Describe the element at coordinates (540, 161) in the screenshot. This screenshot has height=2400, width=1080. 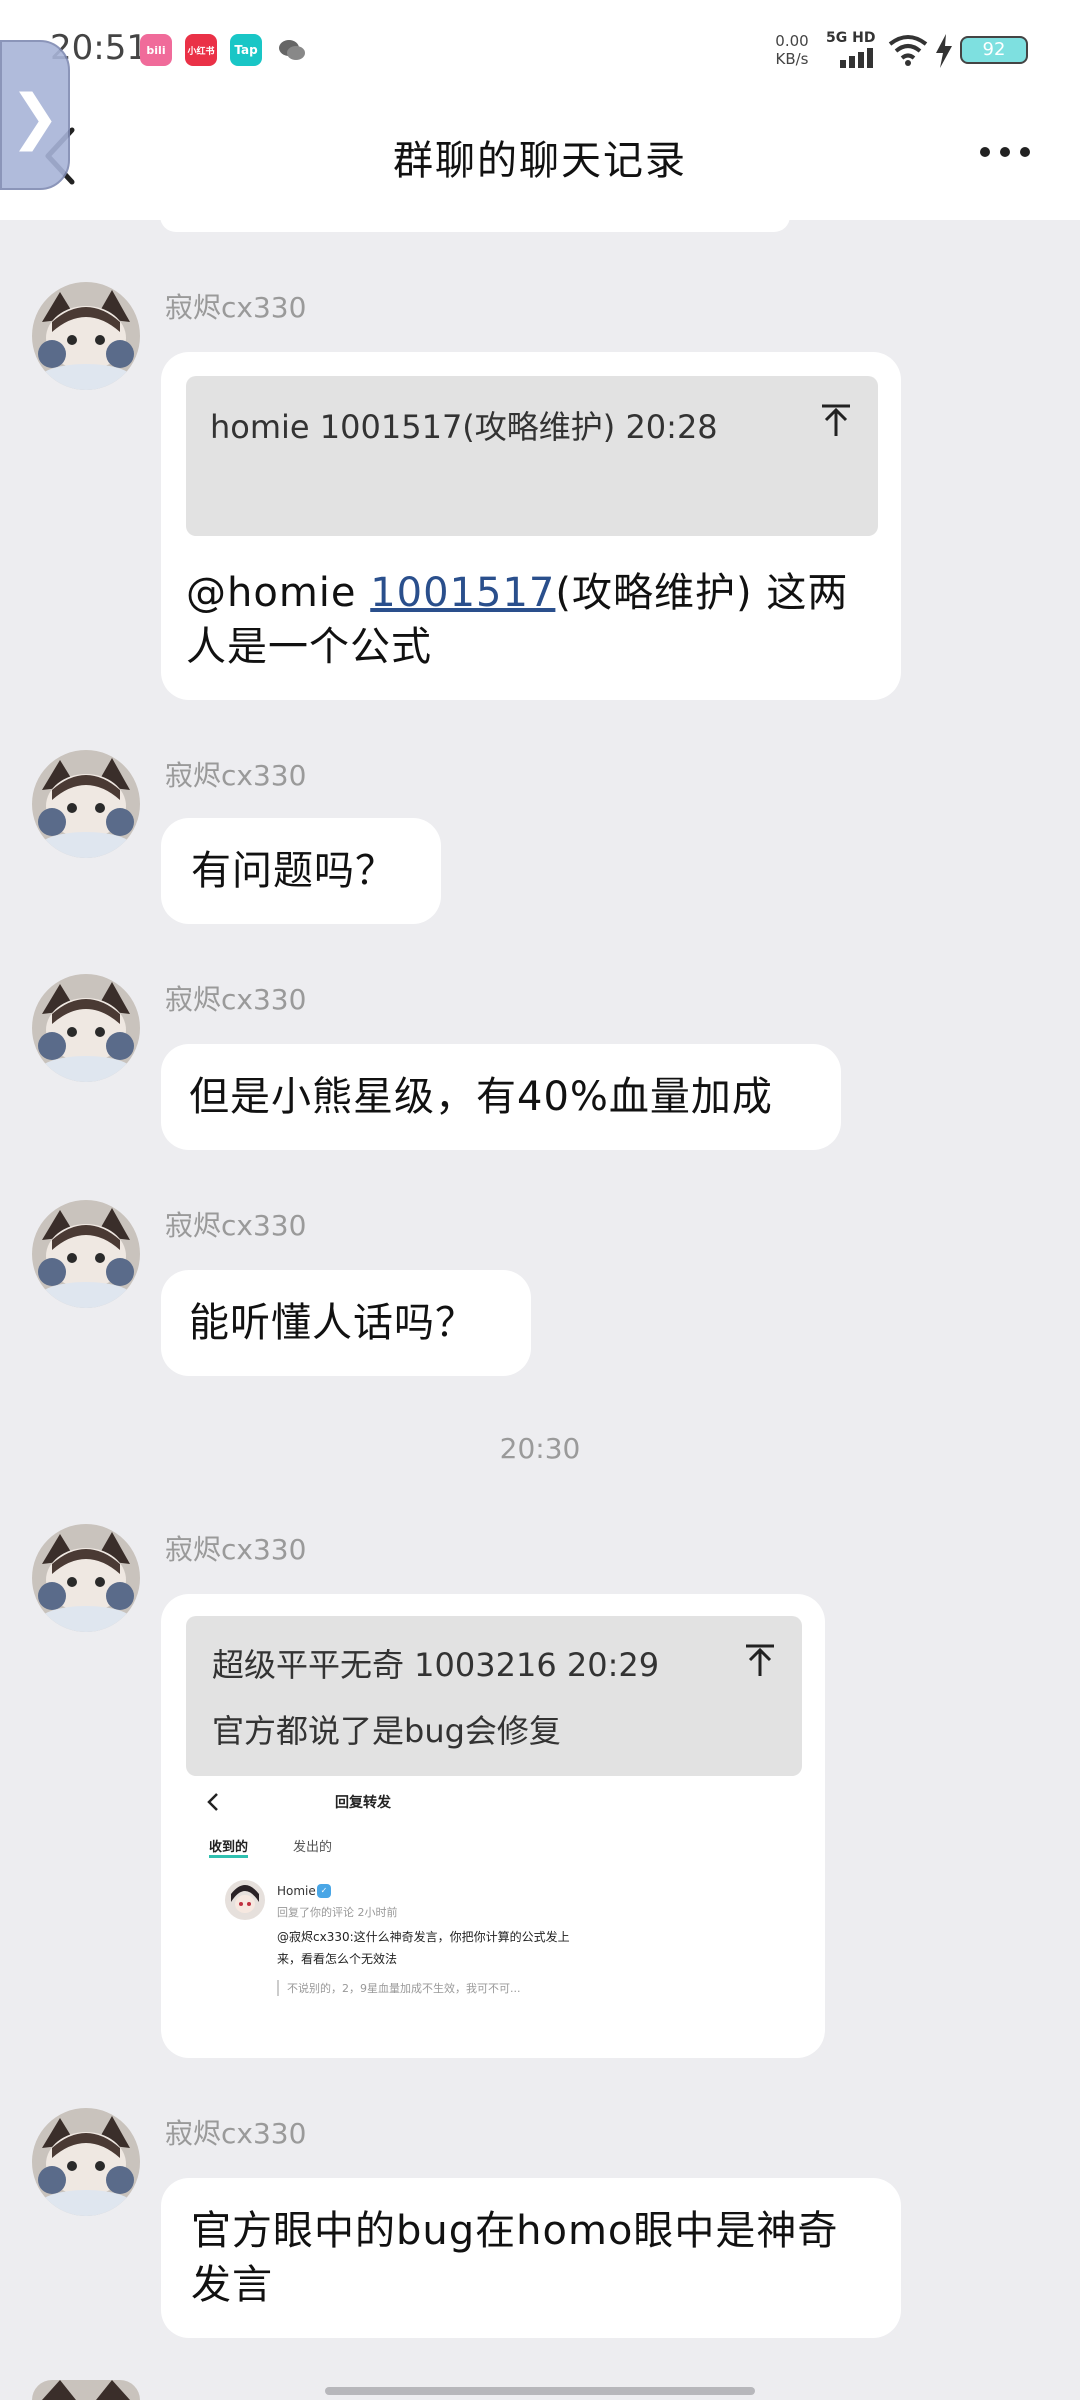
I see `page-title: 群聊的聊天记录` at that location.